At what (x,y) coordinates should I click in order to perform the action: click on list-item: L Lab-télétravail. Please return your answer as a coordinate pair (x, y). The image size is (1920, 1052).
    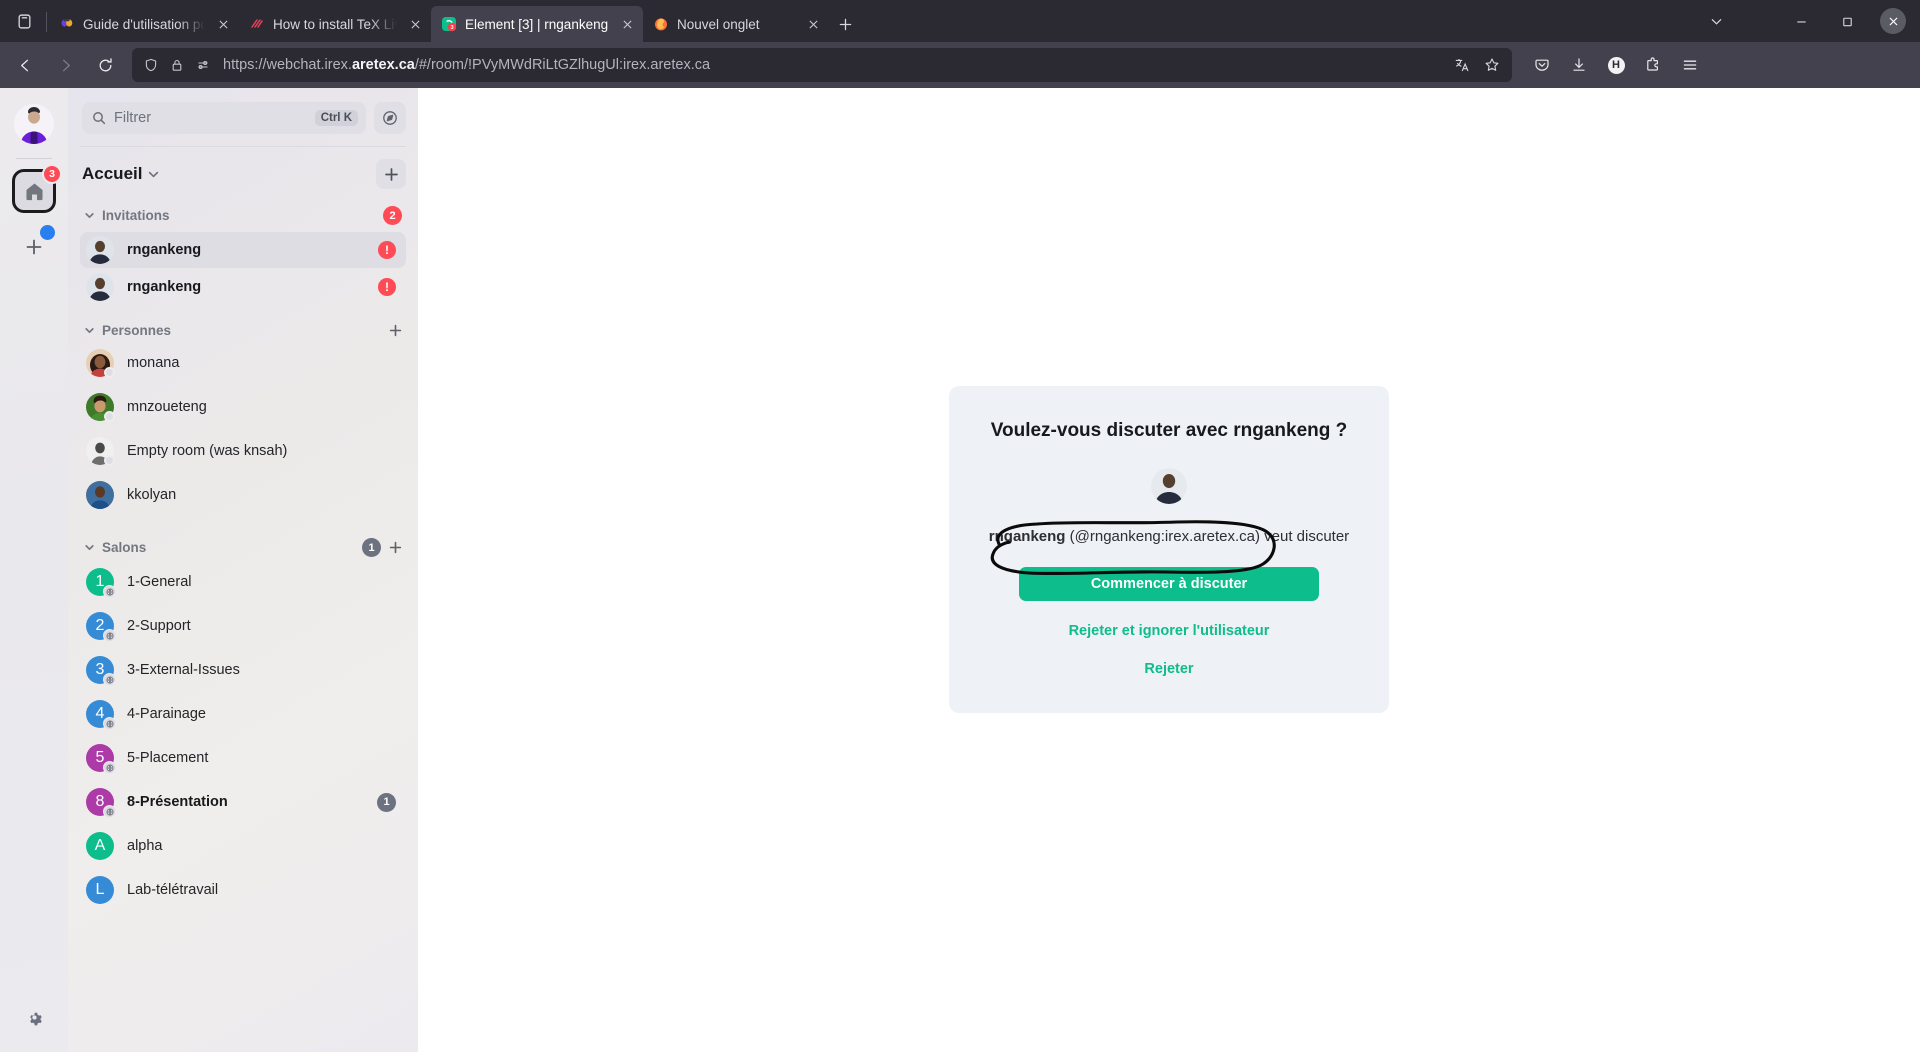
    Looking at the image, I should click on (243, 890).